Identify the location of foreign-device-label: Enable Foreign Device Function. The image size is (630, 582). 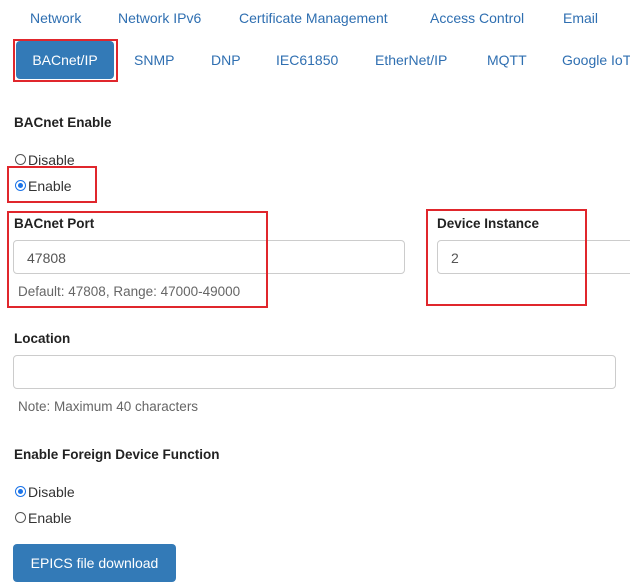
(117, 454).